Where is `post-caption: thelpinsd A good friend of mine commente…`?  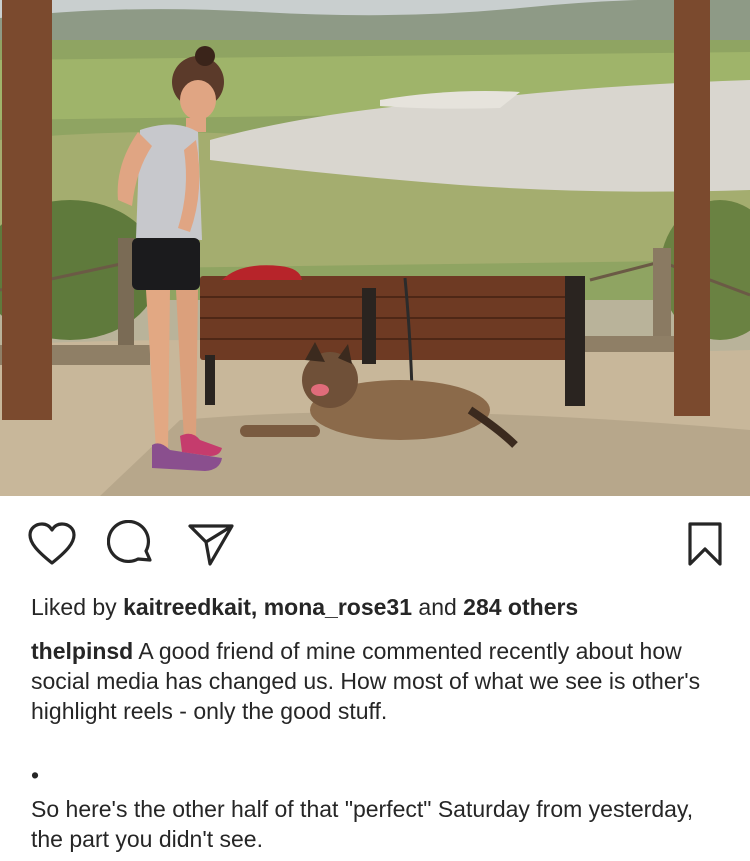
post-caption: thelpinsd A good friend of mine commente… is located at coordinates (376, 681).